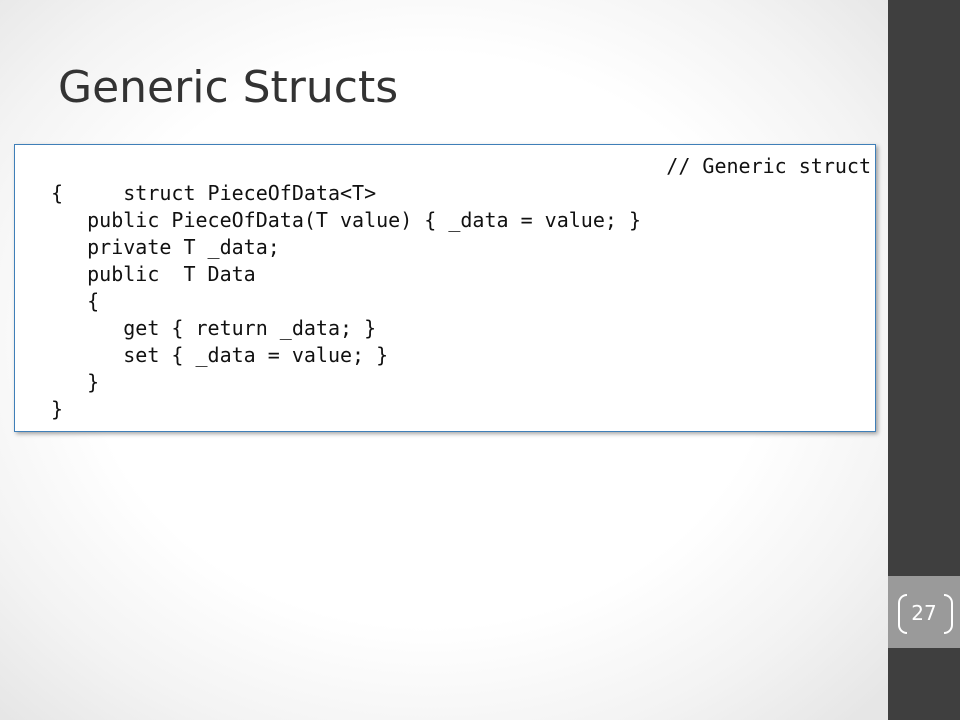 Image resolution: width=960 pixels, height=720 pixels. Describe the element at coordinates (768, 166) in the screenshot. I see `code-comment: // Generic struct` at that location.